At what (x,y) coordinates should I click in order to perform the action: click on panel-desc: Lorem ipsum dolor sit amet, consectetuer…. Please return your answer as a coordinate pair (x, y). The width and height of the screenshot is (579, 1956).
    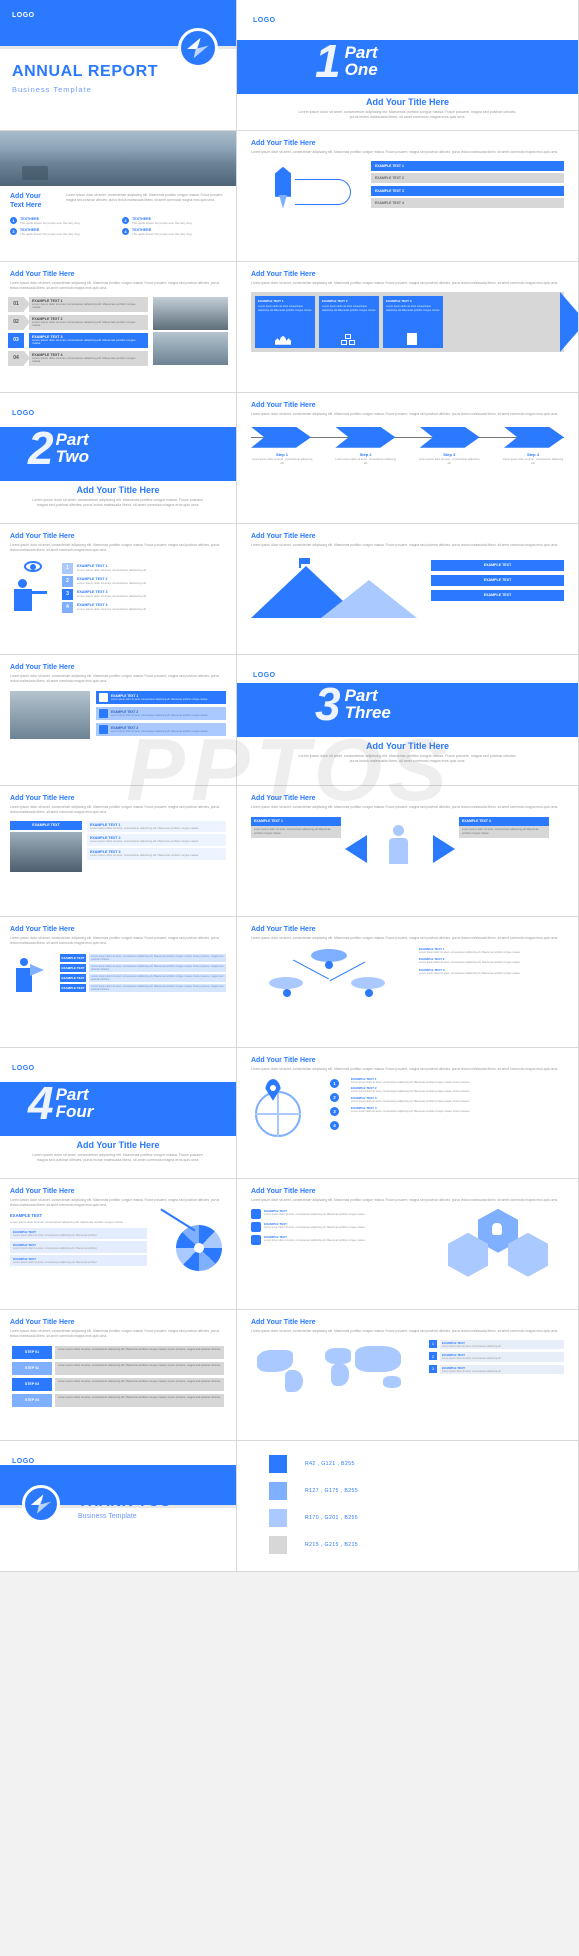
    Looking at the image, I should click on (296, 831).